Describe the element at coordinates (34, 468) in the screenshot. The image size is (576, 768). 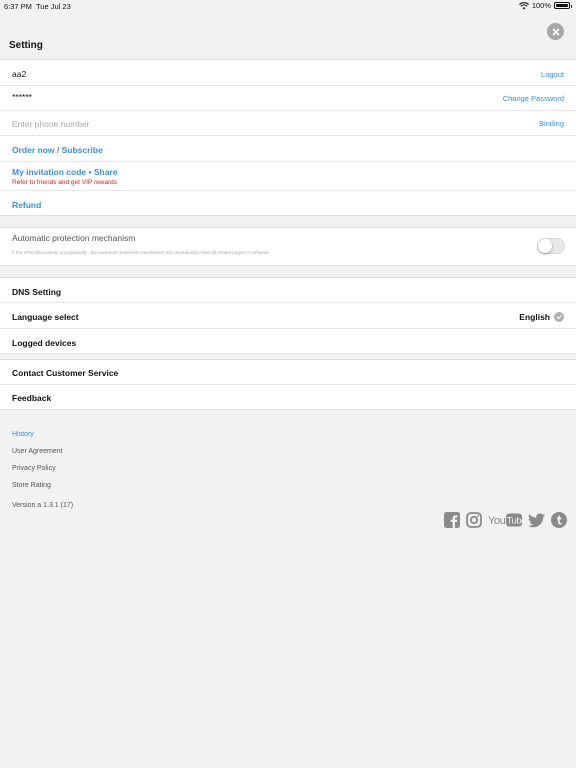
I see `privacy-policy-link: Privacy Policy` at that location.